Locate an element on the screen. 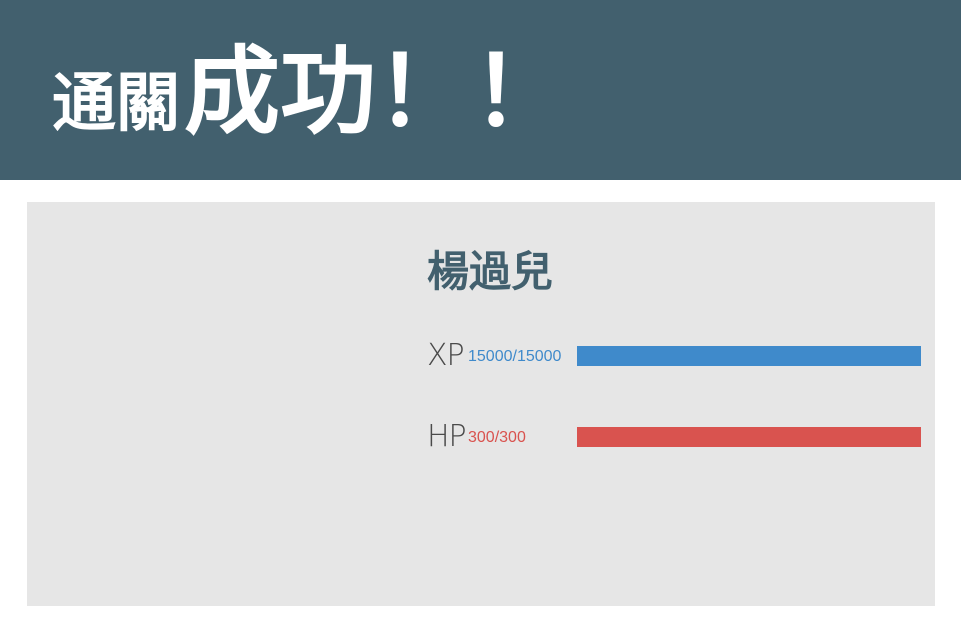 This screenshot has width=961, height=641. victory-title: 通關 成功！！ is located at coordinates (310, 92).